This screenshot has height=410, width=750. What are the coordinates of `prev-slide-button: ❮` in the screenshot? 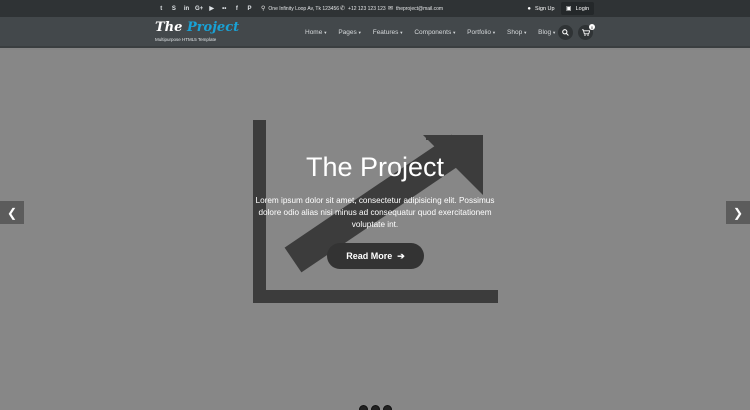 It's located at (12, 212).